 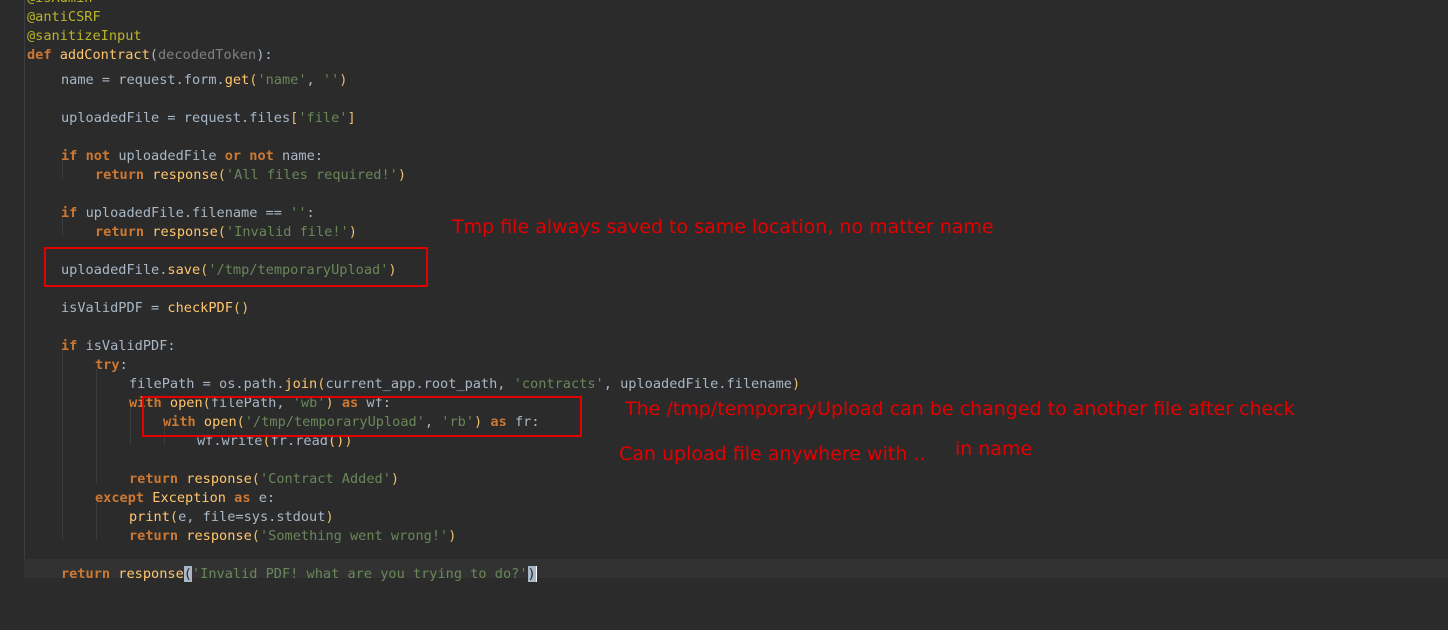 What do you see at coordinates (737, 55) in the screenshot?
I see `code-line: def addContract(decodedToken):` at bounding box center [737, 55].